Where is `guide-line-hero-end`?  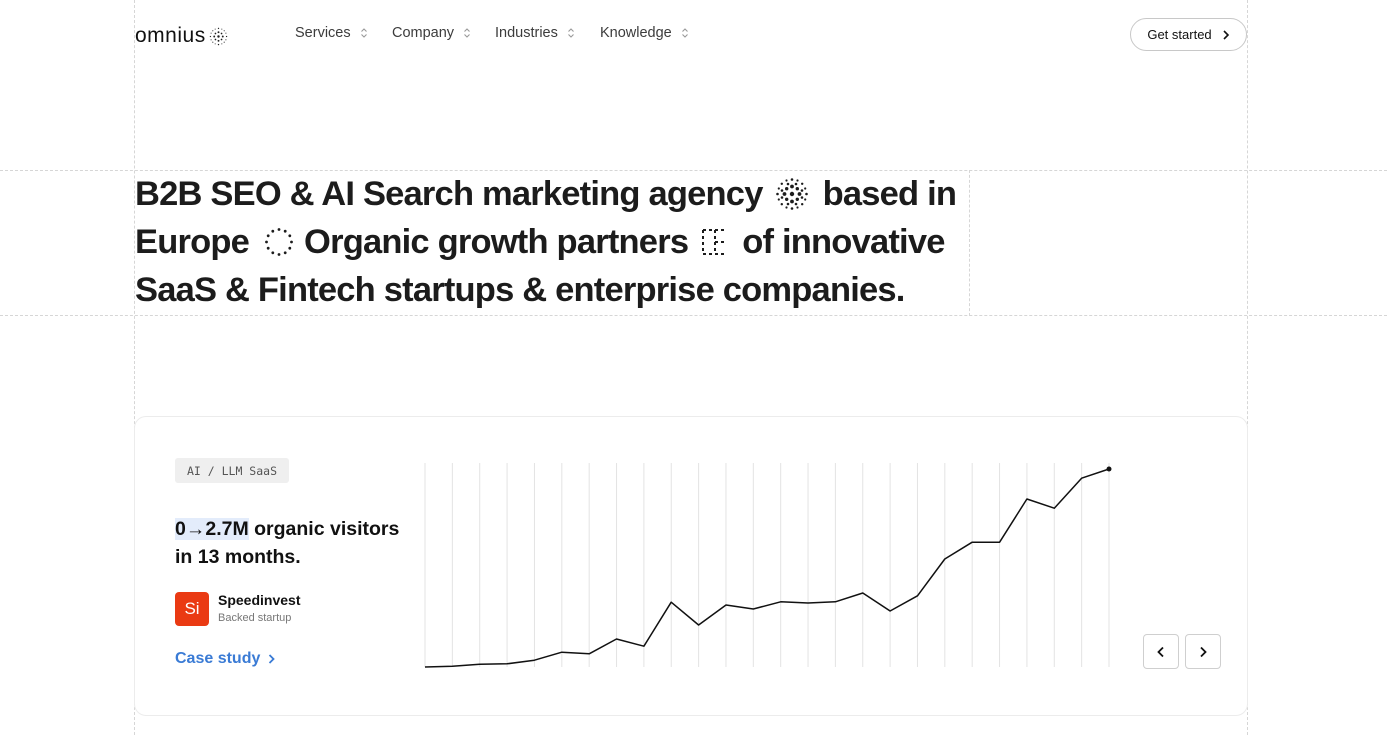
guide-line-hero-end is located at coordinates (969, 243).